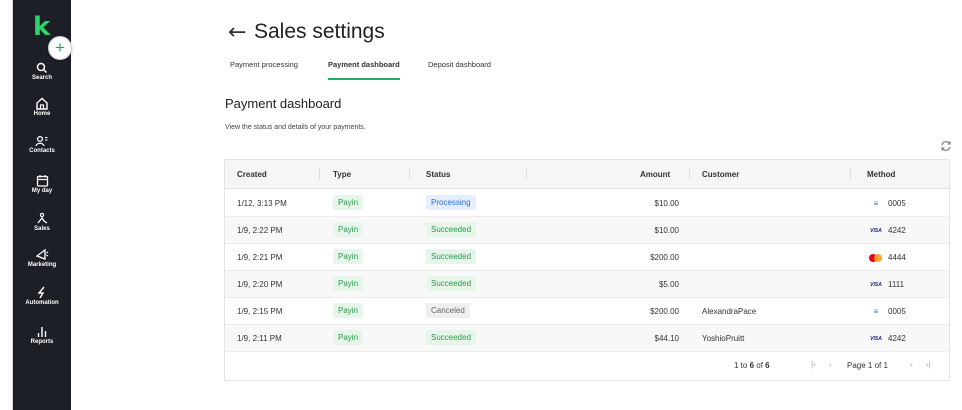  Describe the element at coordinates (729, 311) in the screenshot. I see `customer-cell: AlexandraPace` at that location.